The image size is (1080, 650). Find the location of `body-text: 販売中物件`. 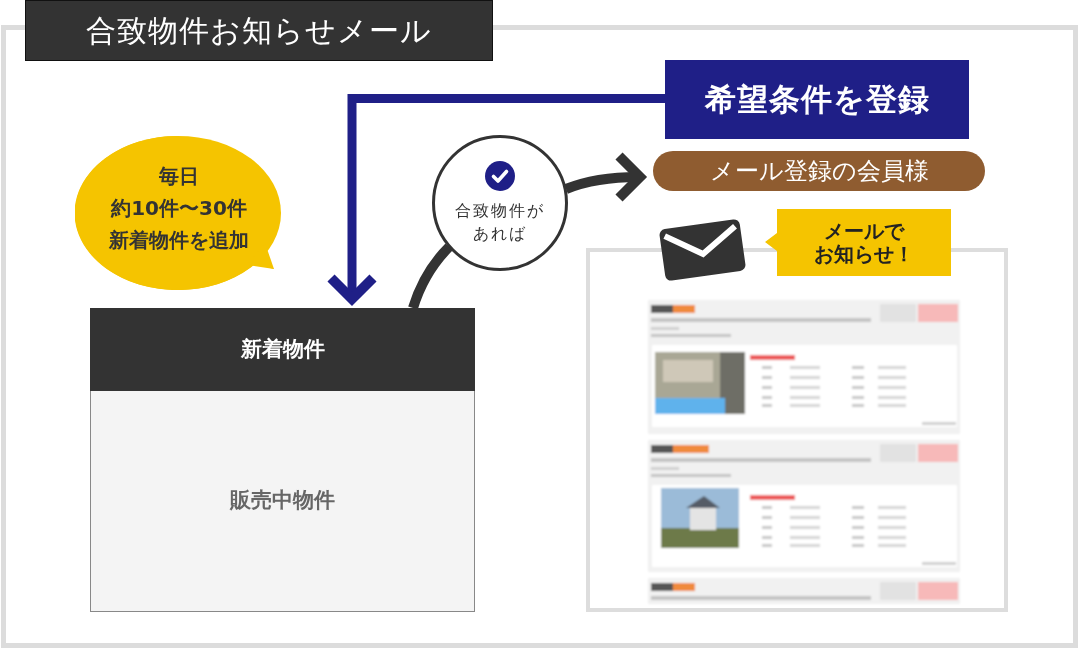

body-text: 販売中物件 is located at coordinates (282, 501).